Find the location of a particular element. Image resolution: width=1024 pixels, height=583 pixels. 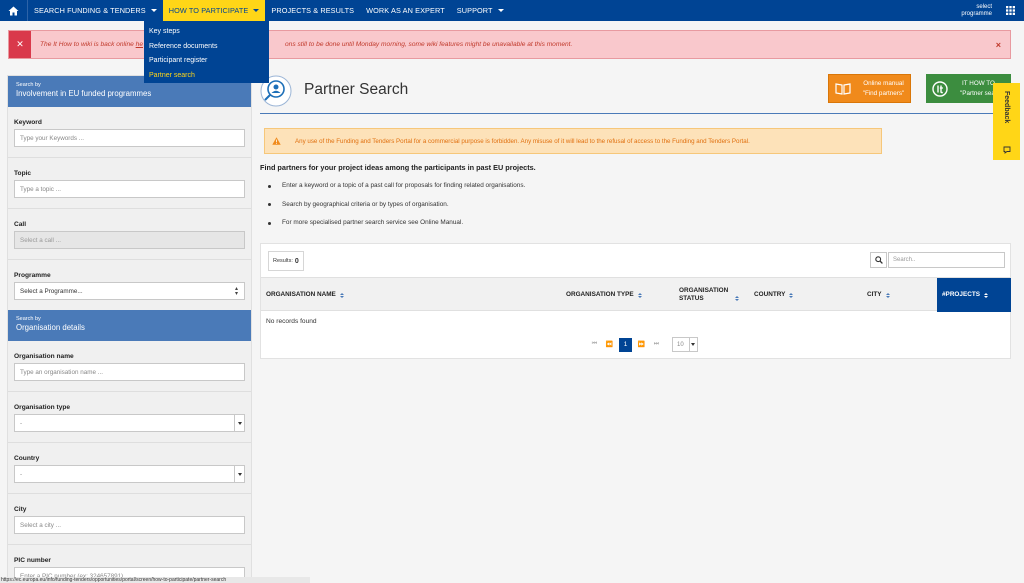

table-search-button is located at coordinates (878, 260).